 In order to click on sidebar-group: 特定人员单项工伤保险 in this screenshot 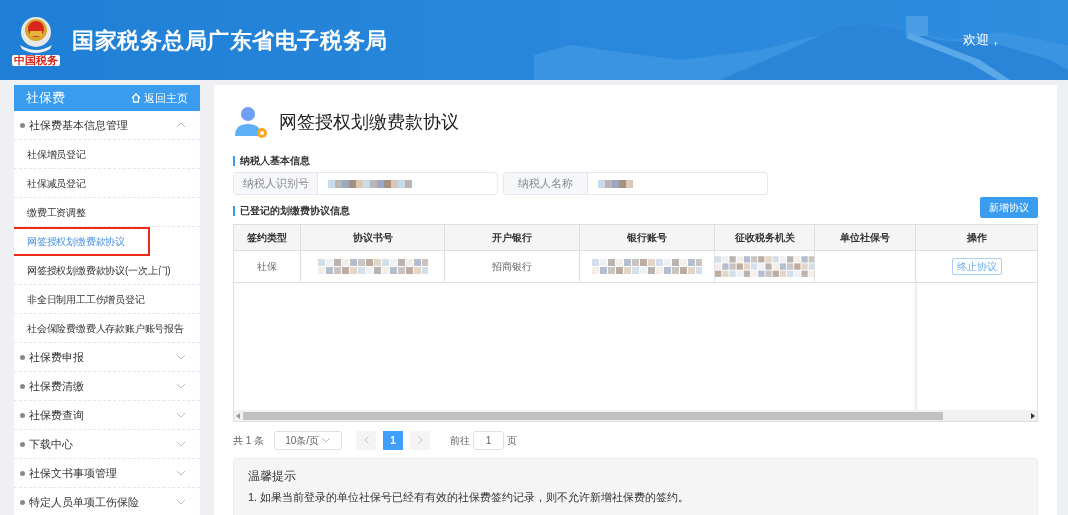, I will do `click(107, 501)`.